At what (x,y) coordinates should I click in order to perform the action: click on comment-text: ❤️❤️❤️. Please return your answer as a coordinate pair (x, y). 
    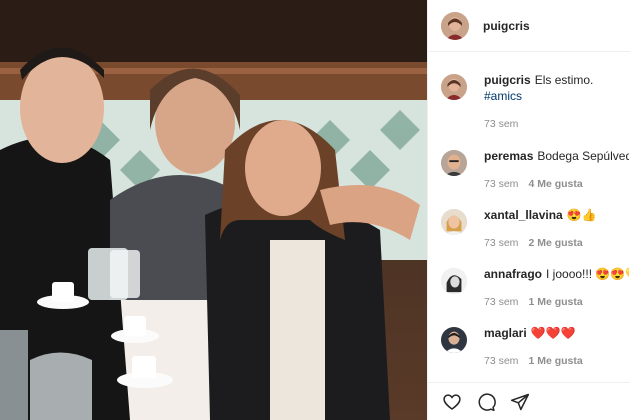
    Looking at the image, I should click on (553, 333).